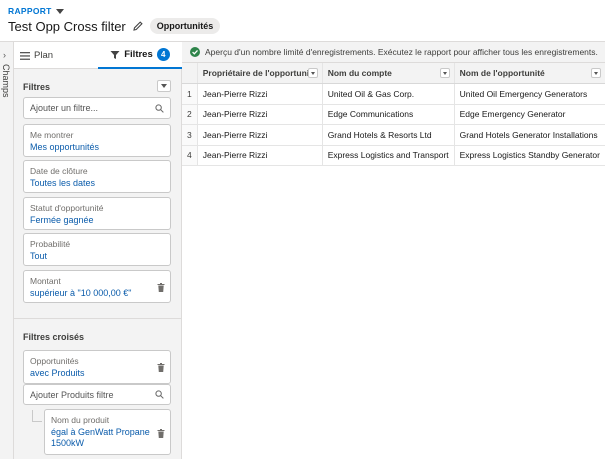 Image resolution: width=605 pixels, height=459 pixels. Describe the element at coordinates (80, 420) in the screenshot. I see `sub-filter-label: Nom du produit` at that location.